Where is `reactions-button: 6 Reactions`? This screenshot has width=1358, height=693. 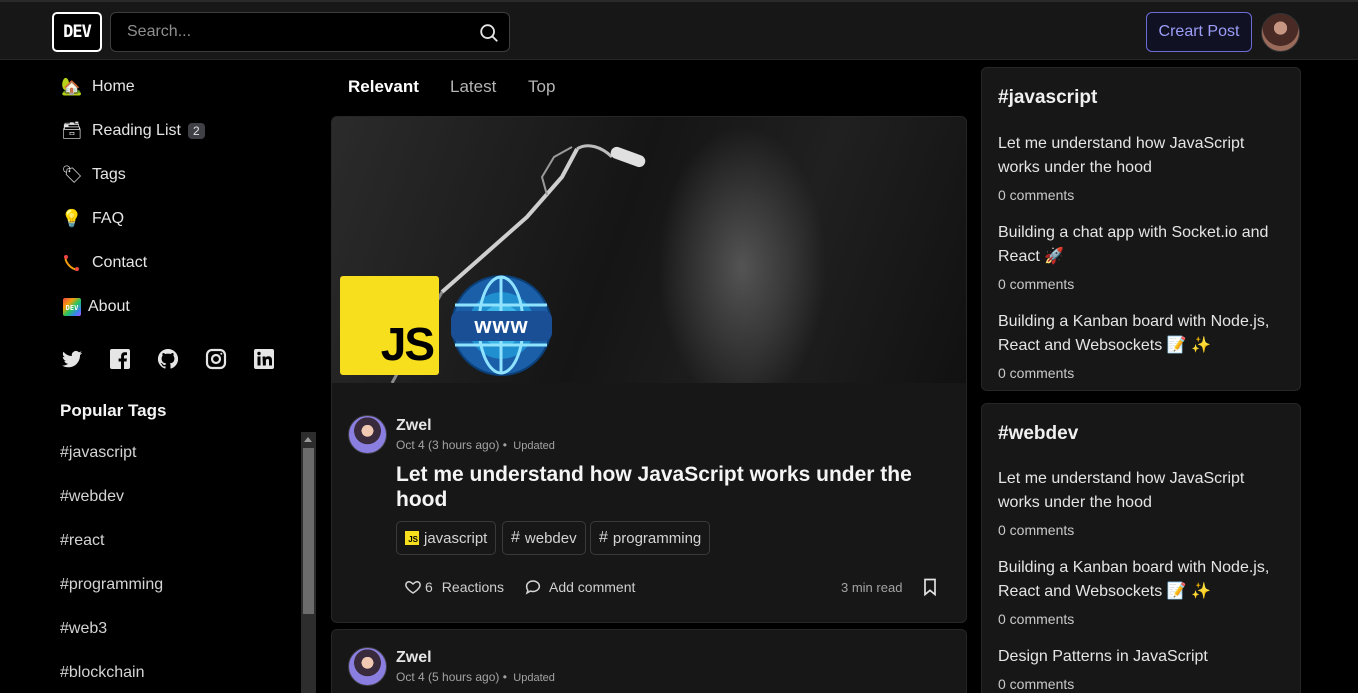 reactions-button: 6 Reactions is located at coordinates (454, 587).